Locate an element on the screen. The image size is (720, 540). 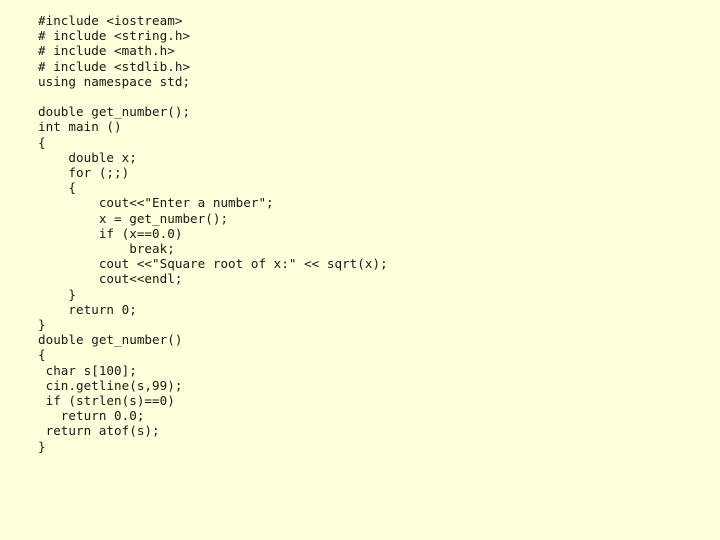
code-line: cout<<endl; is located at coordinates (110, 279).